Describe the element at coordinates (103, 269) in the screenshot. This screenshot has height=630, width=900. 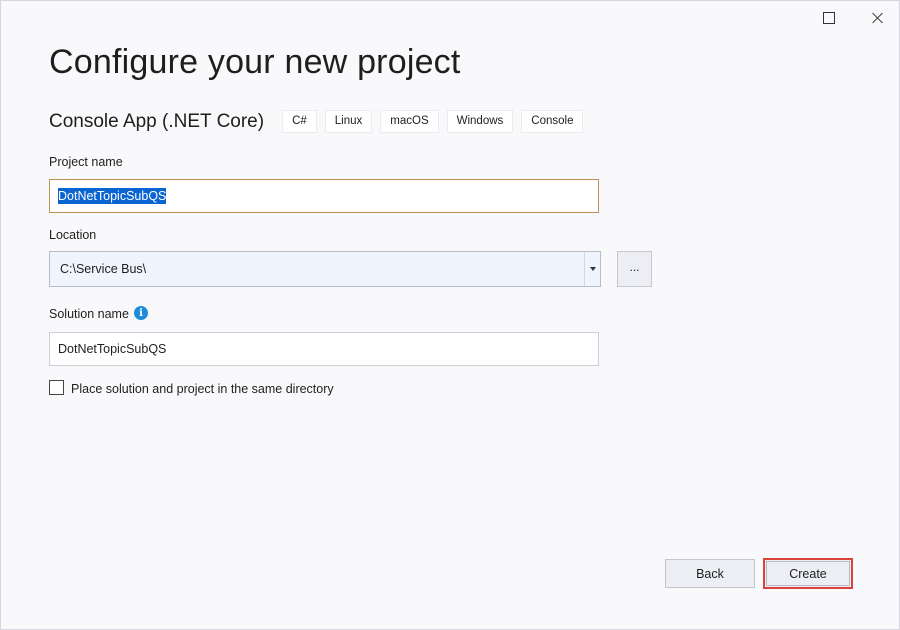
I see `location-value: C:\Service Bus\` at that location.